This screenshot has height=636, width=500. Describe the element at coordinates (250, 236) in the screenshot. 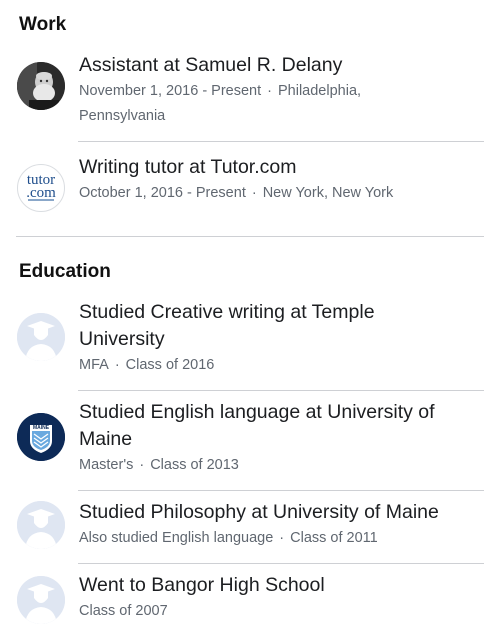

I see `section-divider` at that location.